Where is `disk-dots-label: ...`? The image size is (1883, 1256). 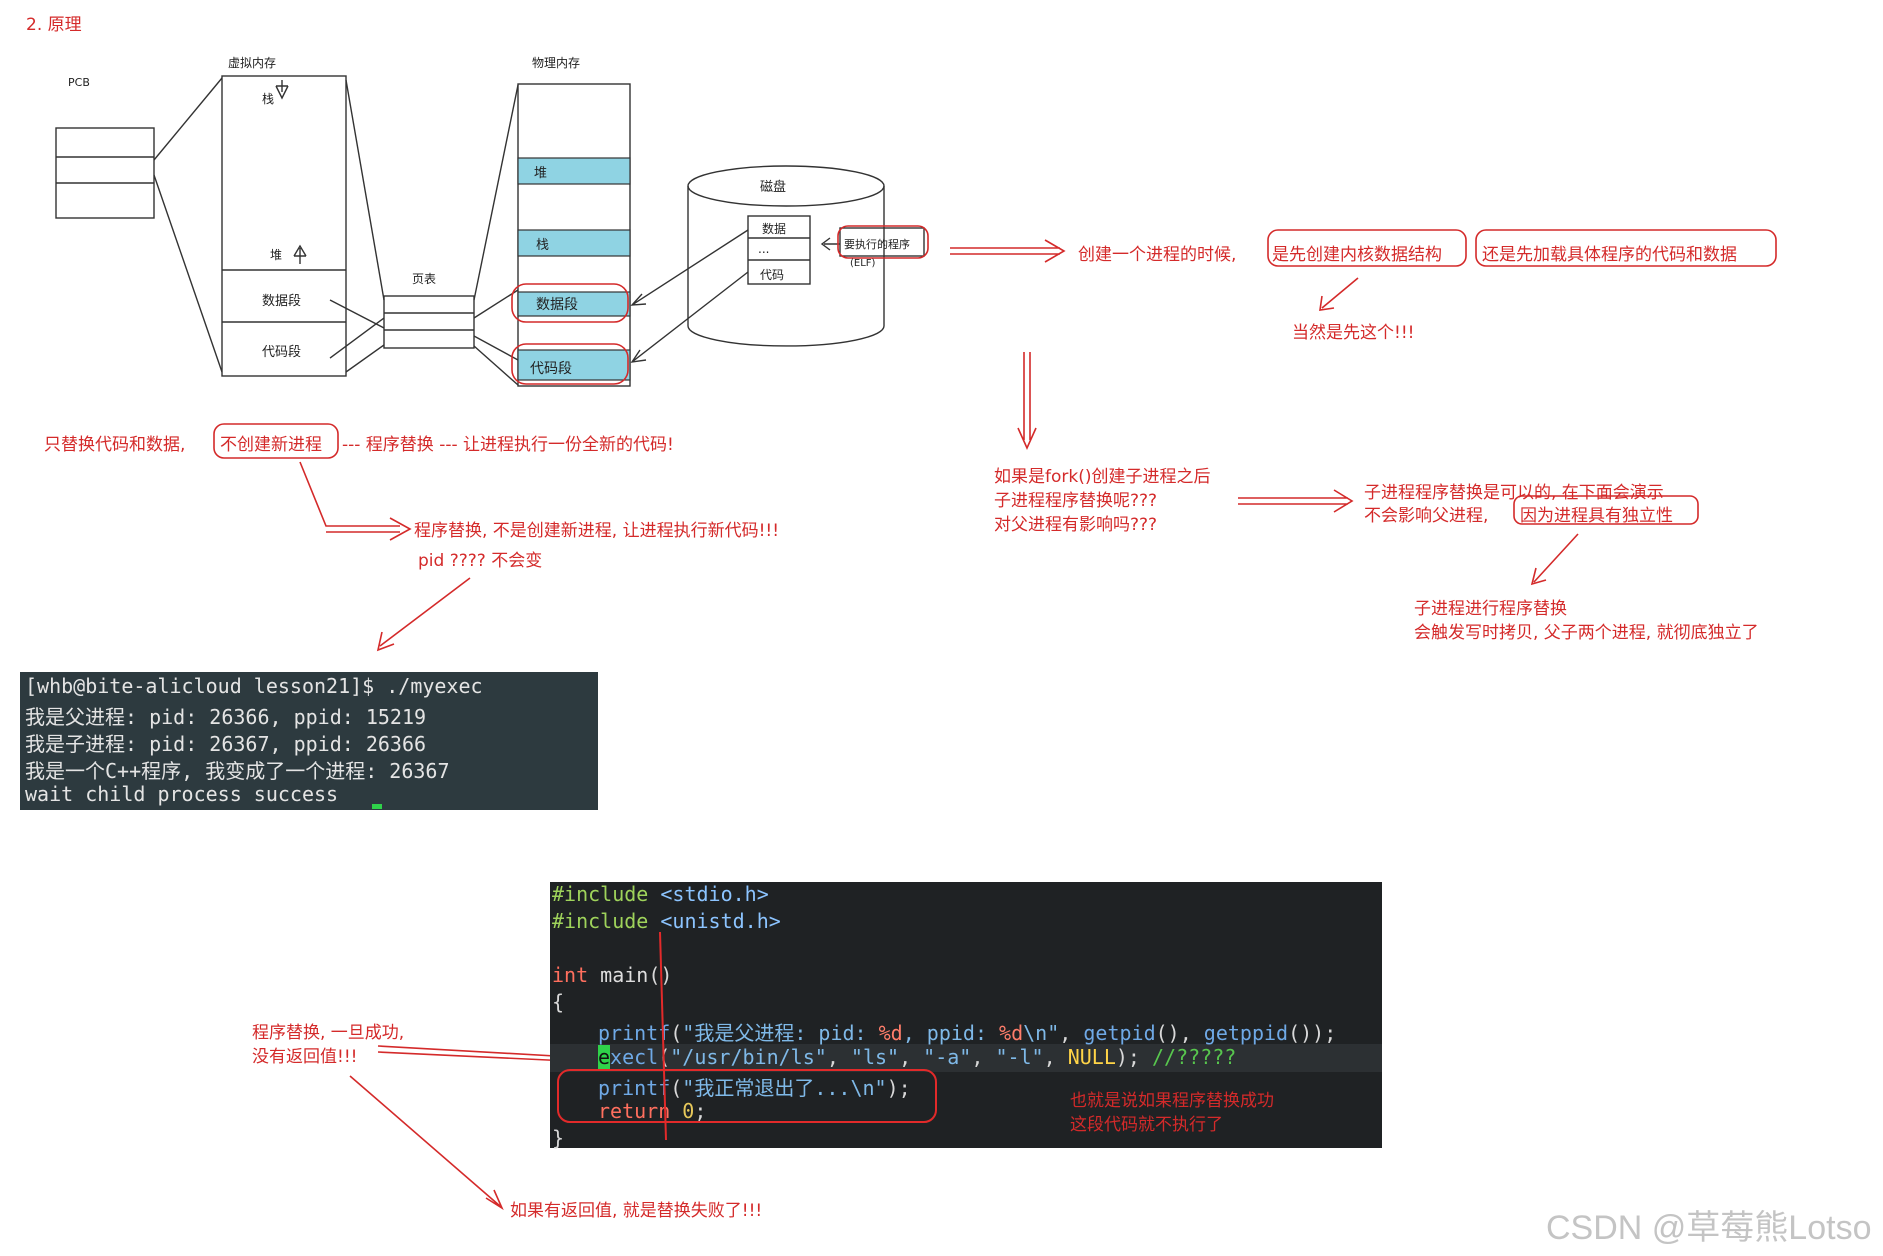
disk-dots-label: ... is located at coordinates (764, 249).